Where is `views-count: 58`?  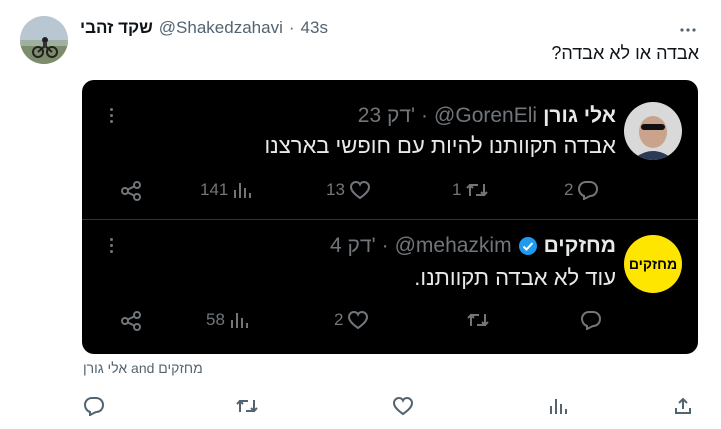 views-count: 58 is located at coordinates (215, 319).